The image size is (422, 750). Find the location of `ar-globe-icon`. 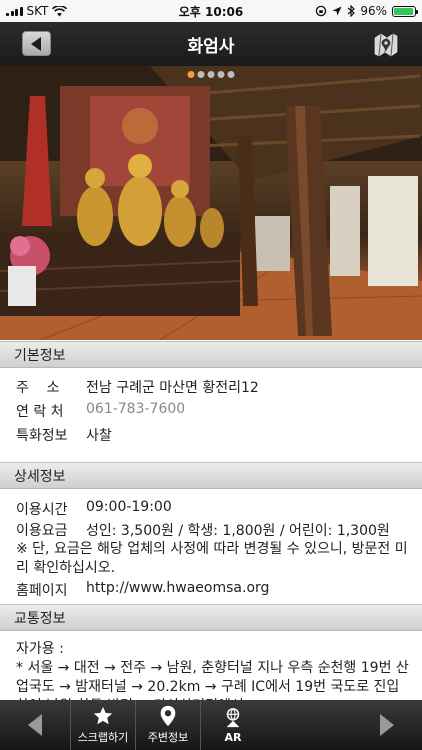

ar-globe-icon is located at coordinates (233, 717).